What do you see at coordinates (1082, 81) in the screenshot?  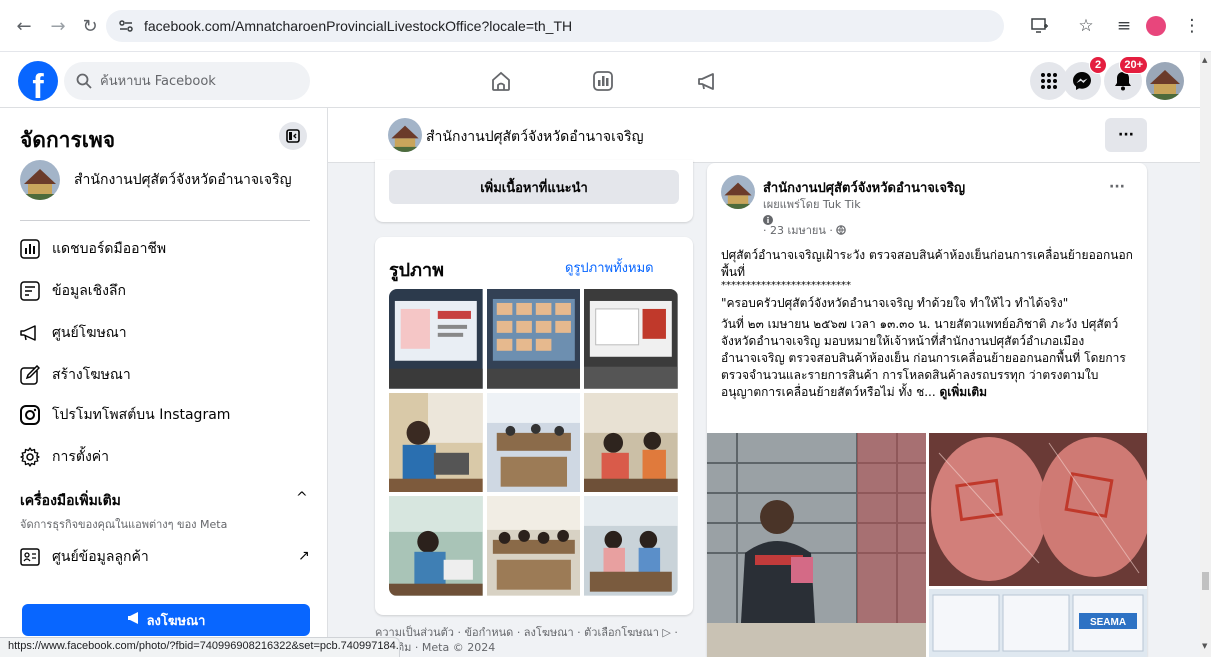 I see `messenger-icon` at bounding box center [1082, 81].